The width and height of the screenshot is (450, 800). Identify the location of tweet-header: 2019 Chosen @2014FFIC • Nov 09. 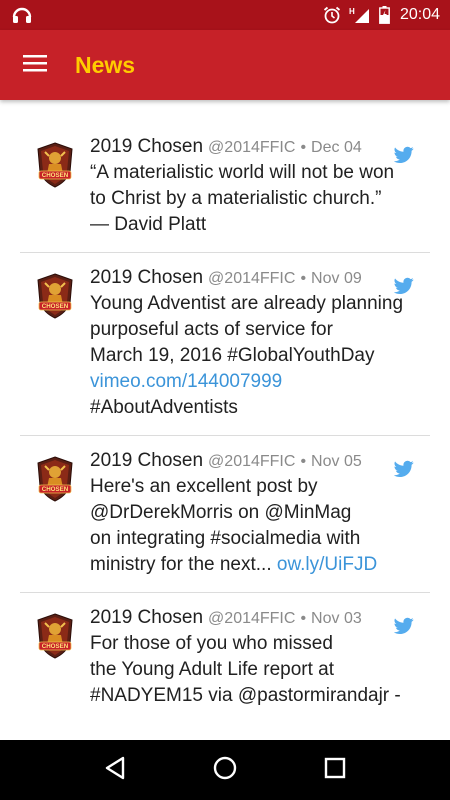
(260, 278).